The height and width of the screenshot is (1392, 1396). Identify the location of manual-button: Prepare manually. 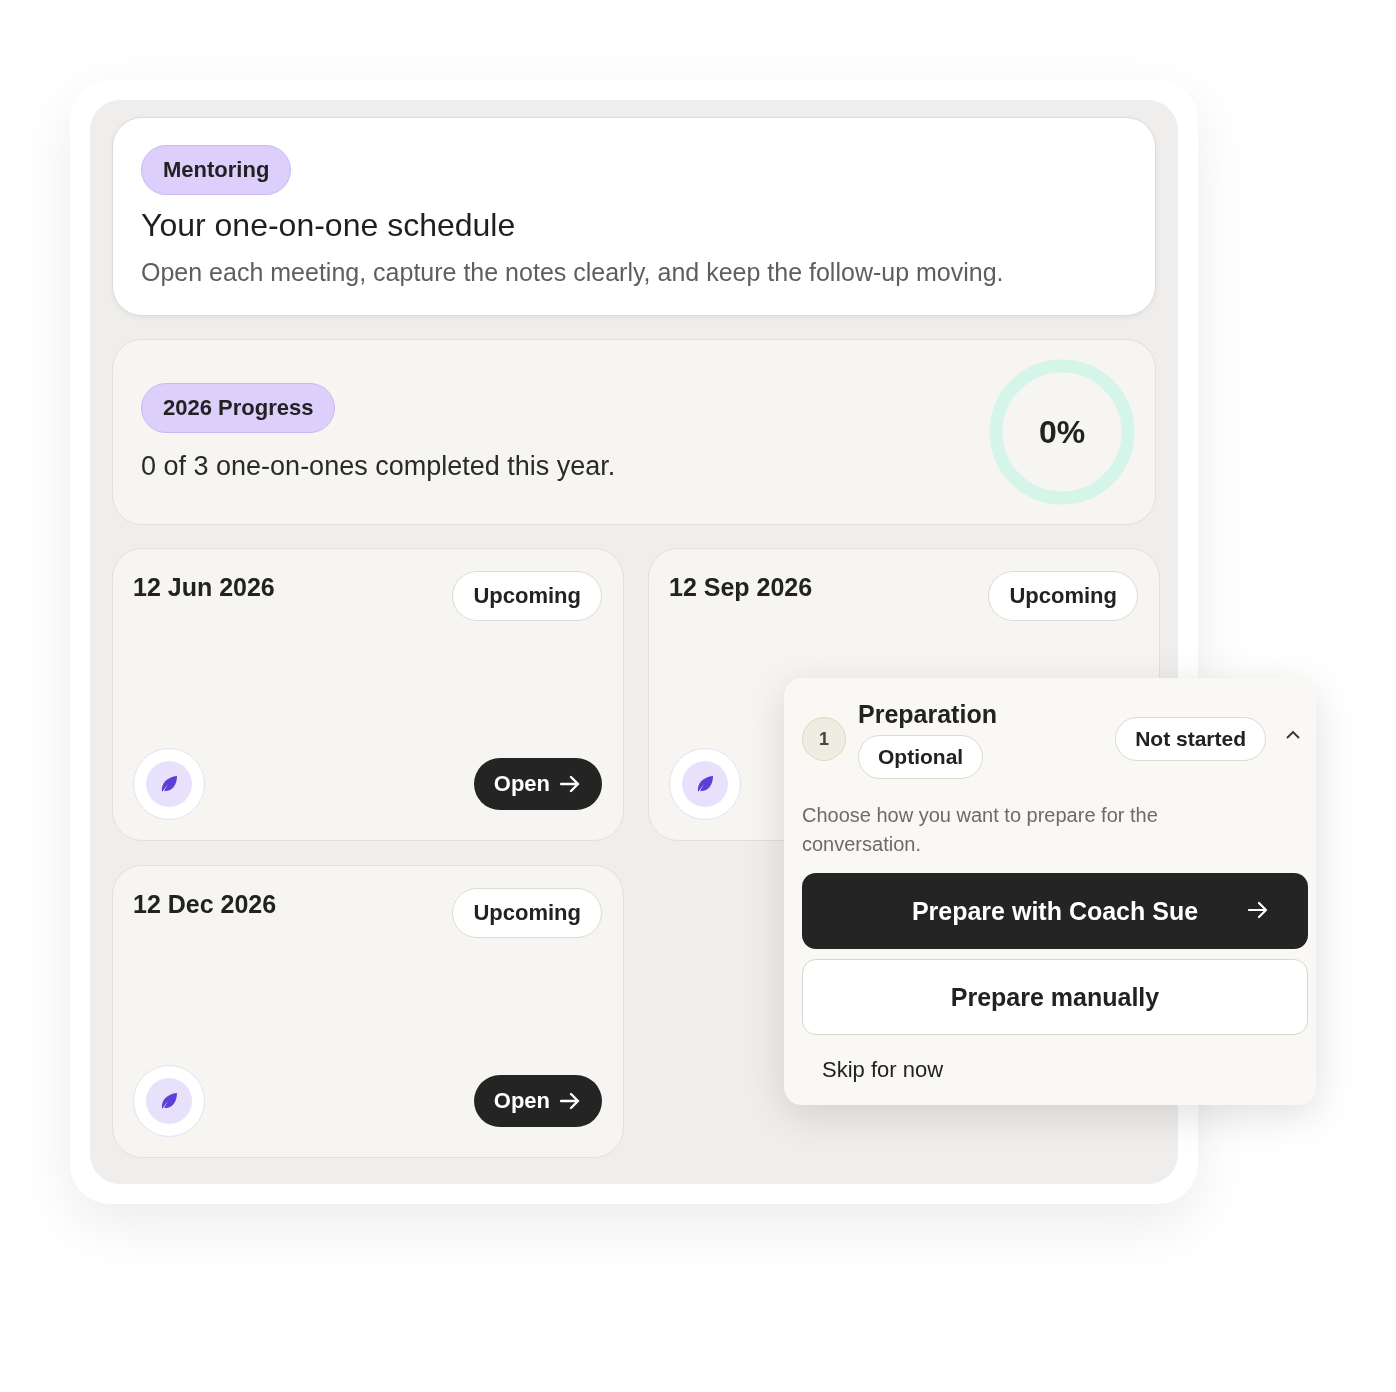
(1055, 997).